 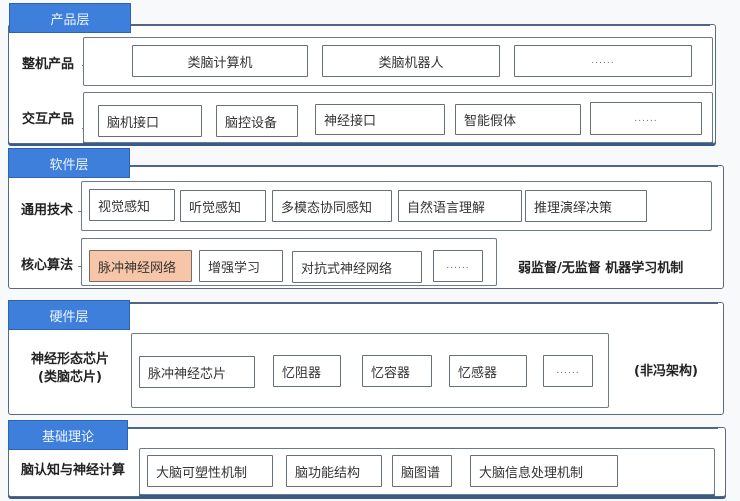 I want to click on item-bci: 脑机接口, so click(x=150, y=121).